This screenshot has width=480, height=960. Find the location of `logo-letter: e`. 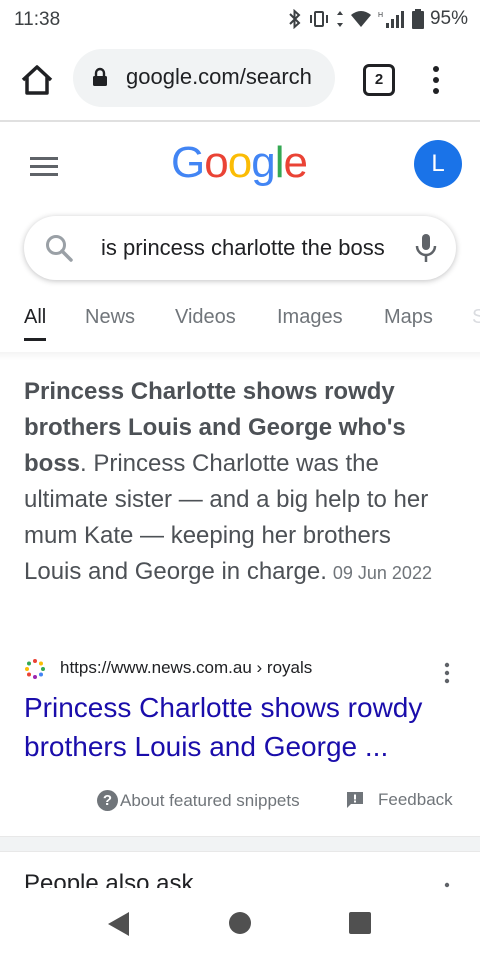

logo-letter: e is located at coordinates (295, 162).